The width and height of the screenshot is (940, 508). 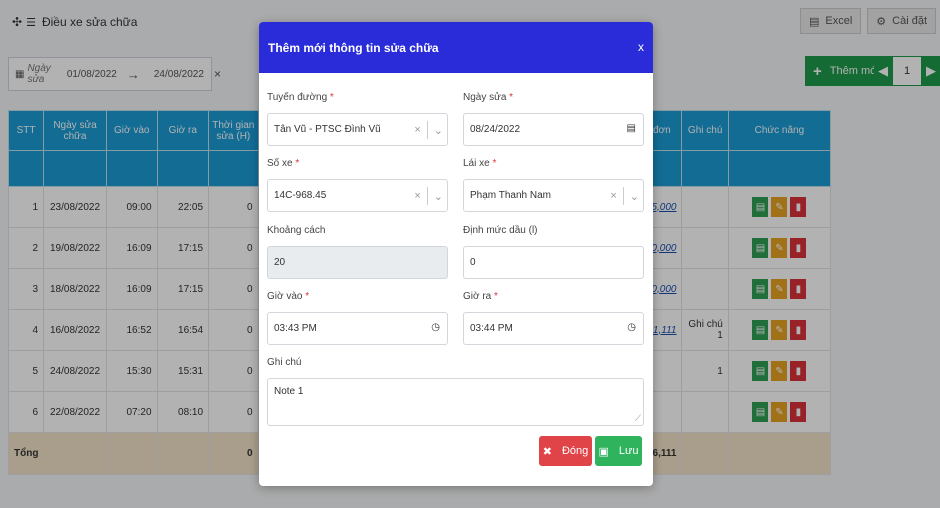 I want to click on note-label: Ghi chú, so click(x=284, y=362).